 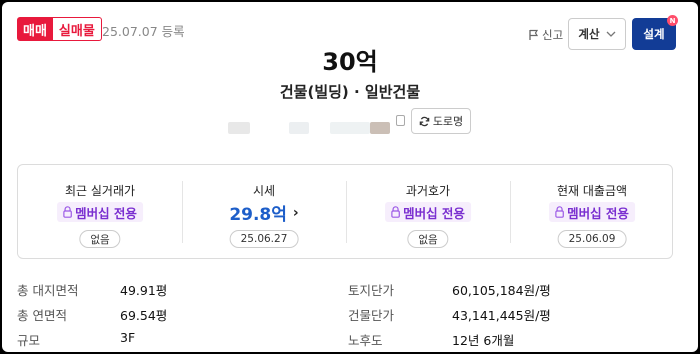 What do you see at coordinates (29, 340) in the screenshot?
I see `scale-label: 규모` at bounding box center [29, 340].